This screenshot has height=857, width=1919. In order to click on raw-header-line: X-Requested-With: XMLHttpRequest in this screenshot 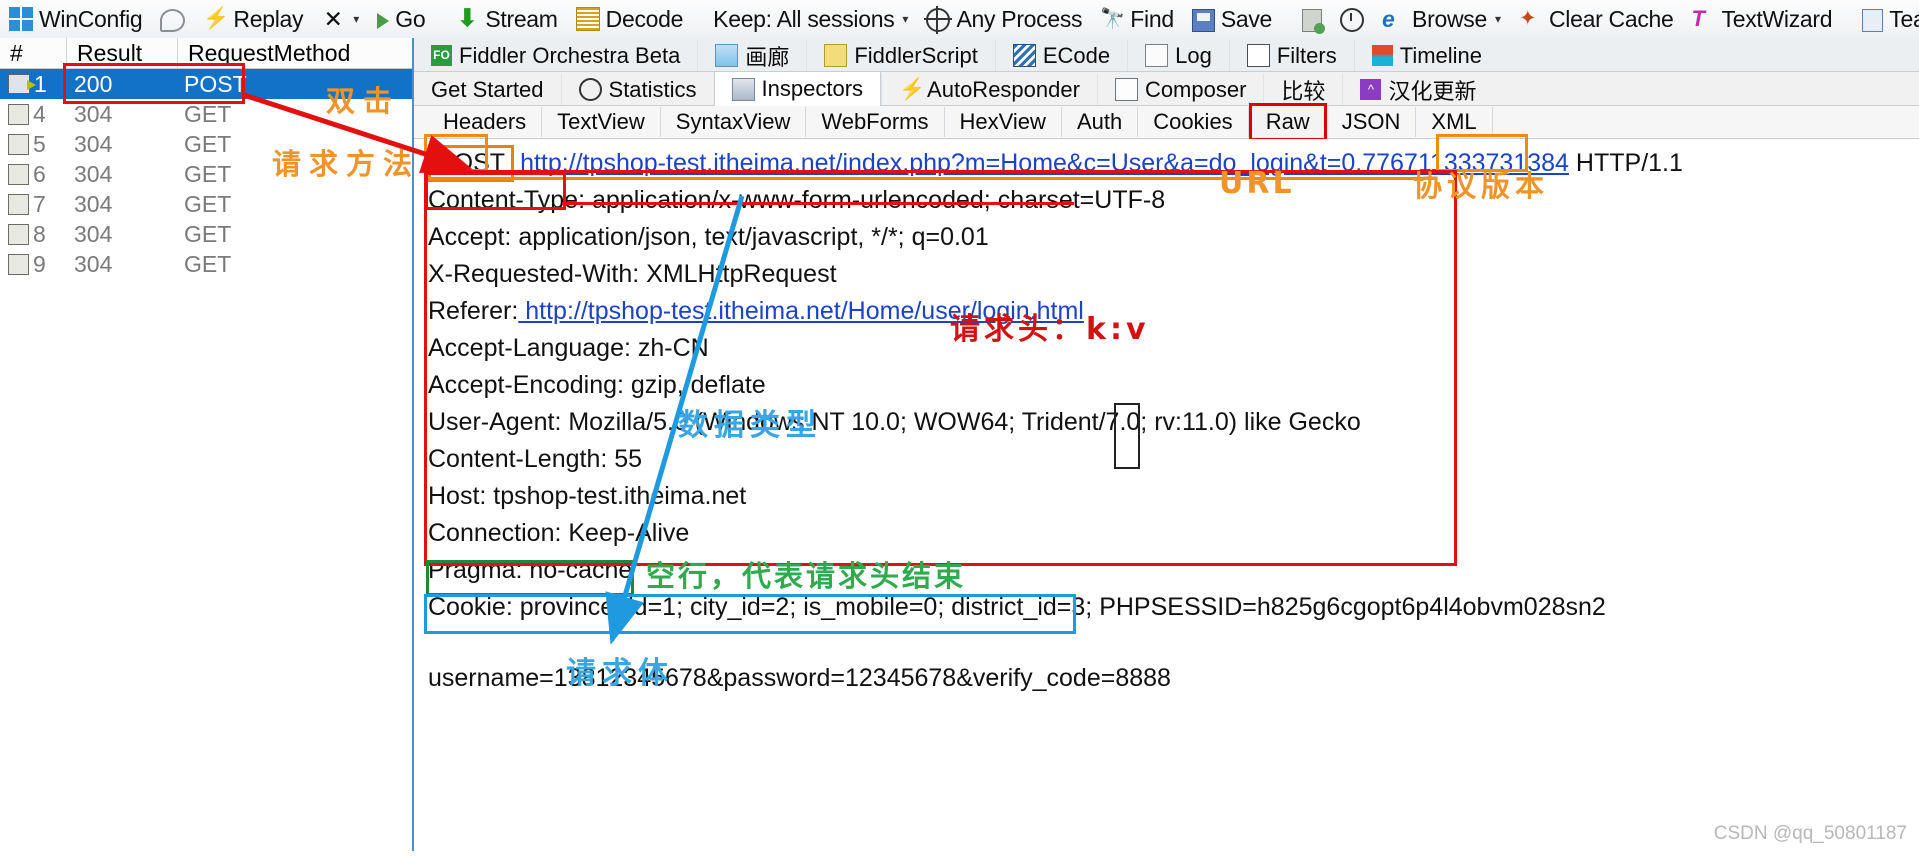, I will do `click(1166, 274)`.